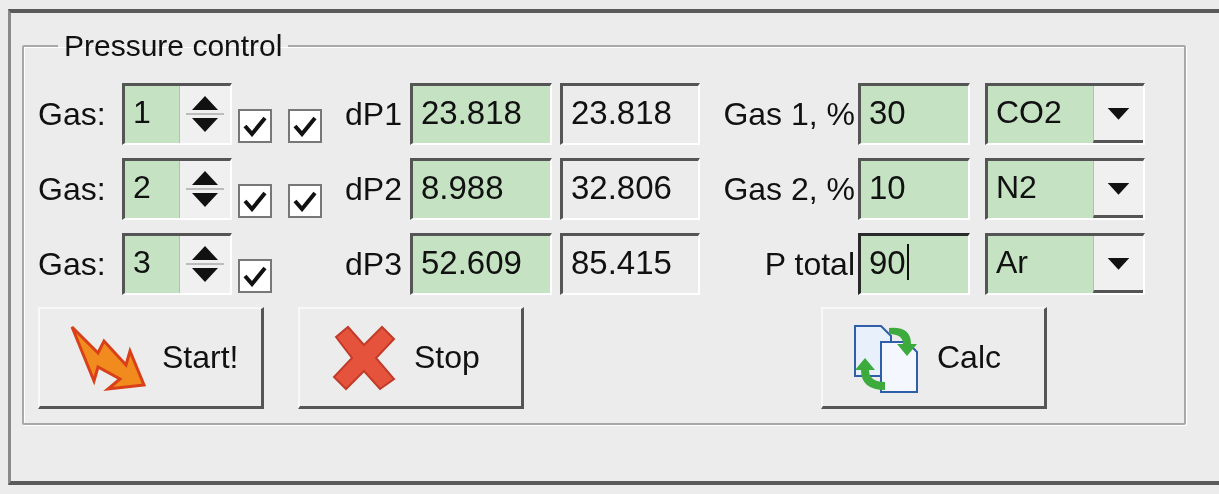  I want to click on calc-button: Calc, so click(934, 358).